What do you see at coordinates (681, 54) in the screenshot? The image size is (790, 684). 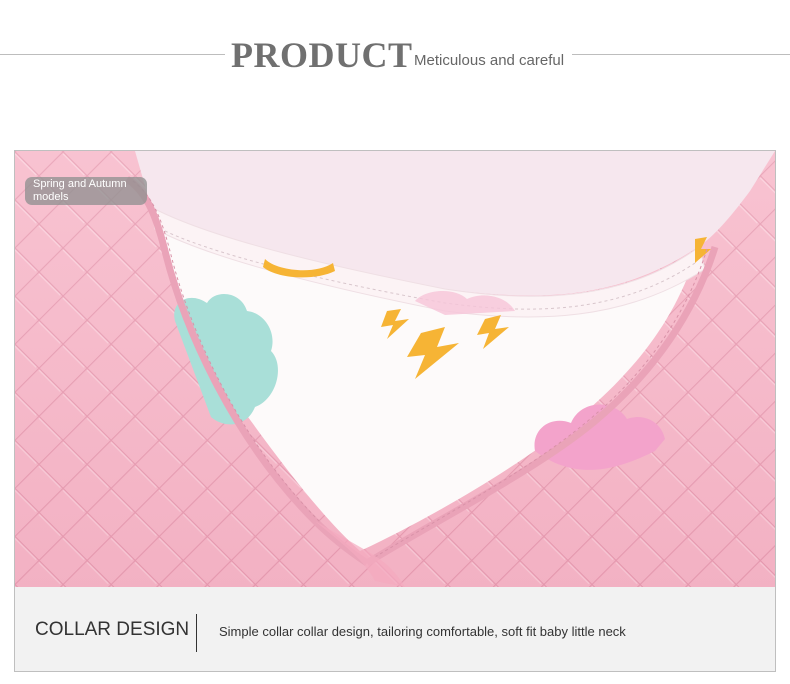 I see `header-line-right` at bounding box center [681, 54].